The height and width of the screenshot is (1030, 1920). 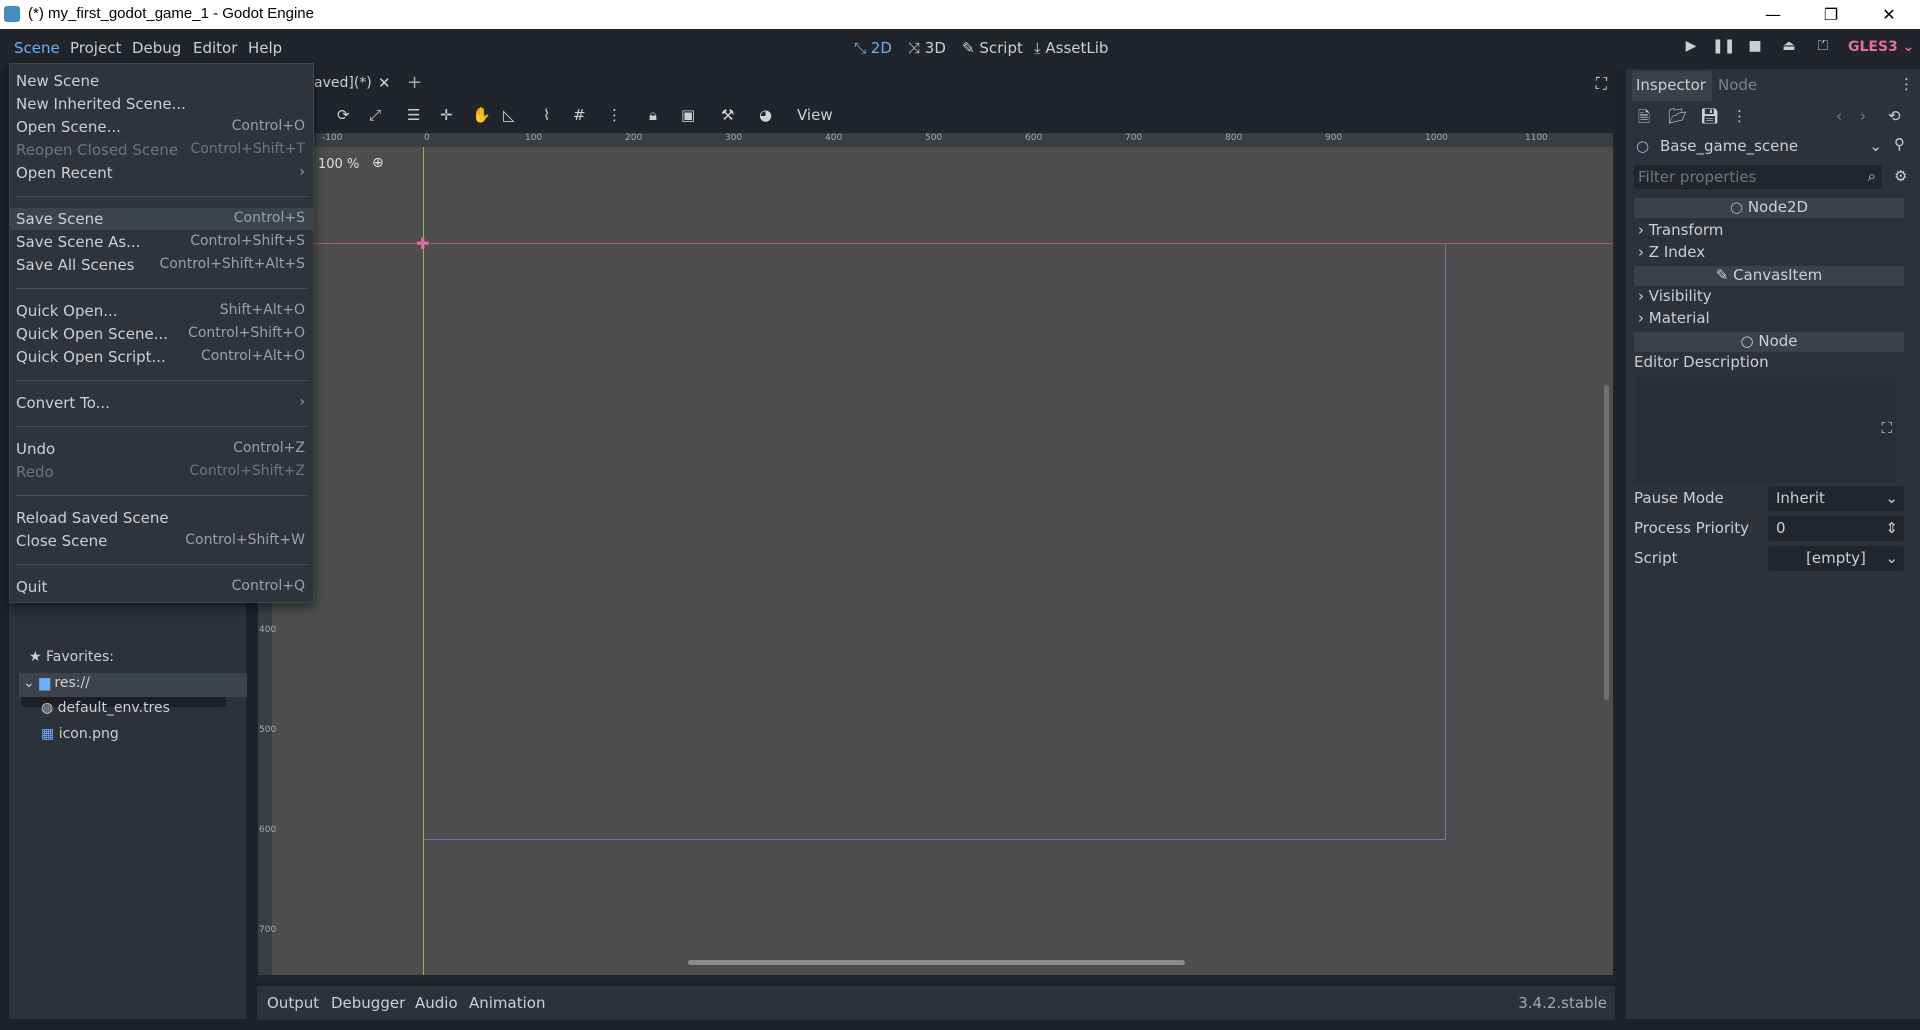 What do you see at coordinates (1680, 230) in the screenshot?
I see `group-transform: › Transform` at bounding box center [1680, 230].